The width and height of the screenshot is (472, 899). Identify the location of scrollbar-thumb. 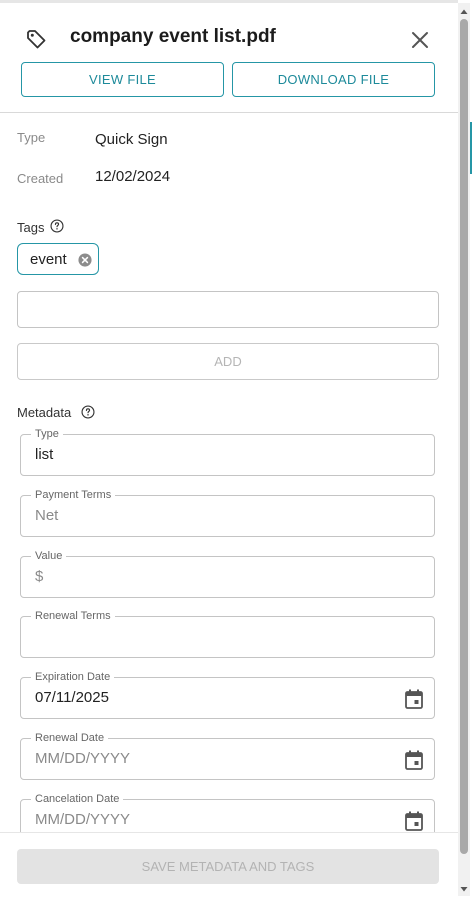
(464, 436).